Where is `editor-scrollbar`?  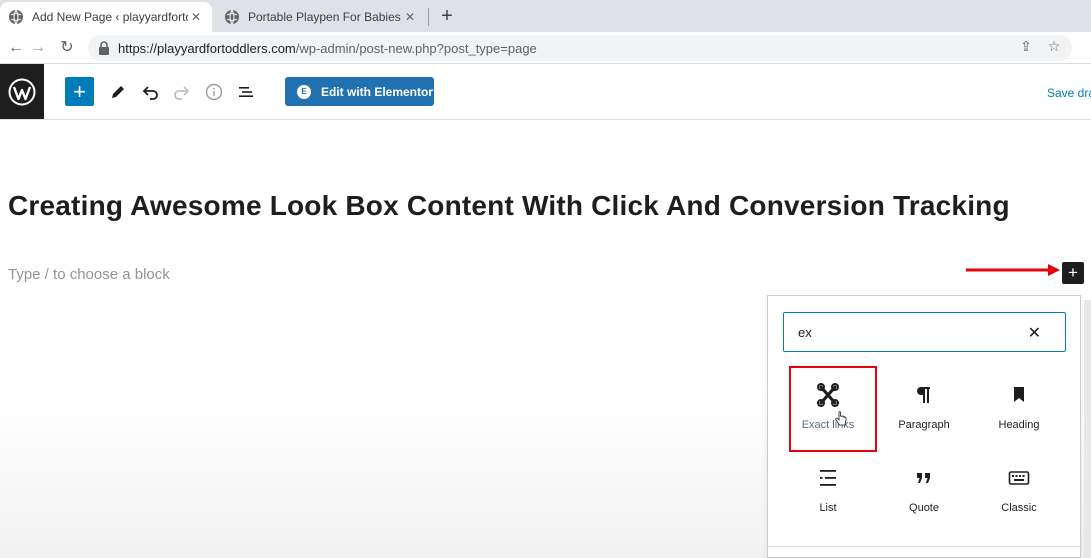
editor-scrollbar is located at coordinates (1087, 429).